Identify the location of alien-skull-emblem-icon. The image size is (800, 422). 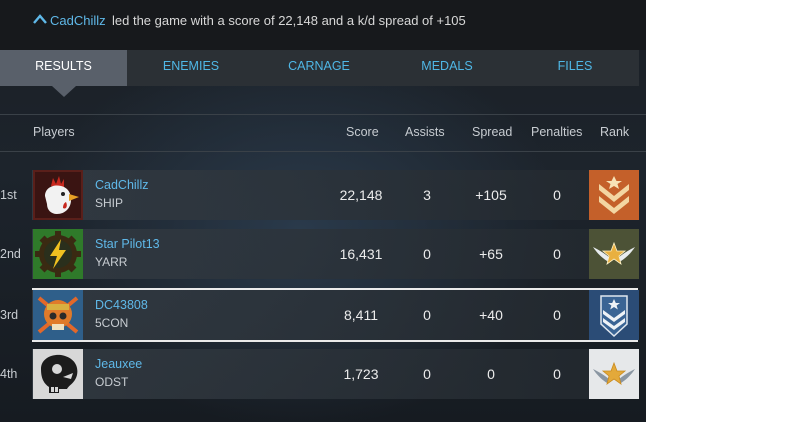
(58, 374).